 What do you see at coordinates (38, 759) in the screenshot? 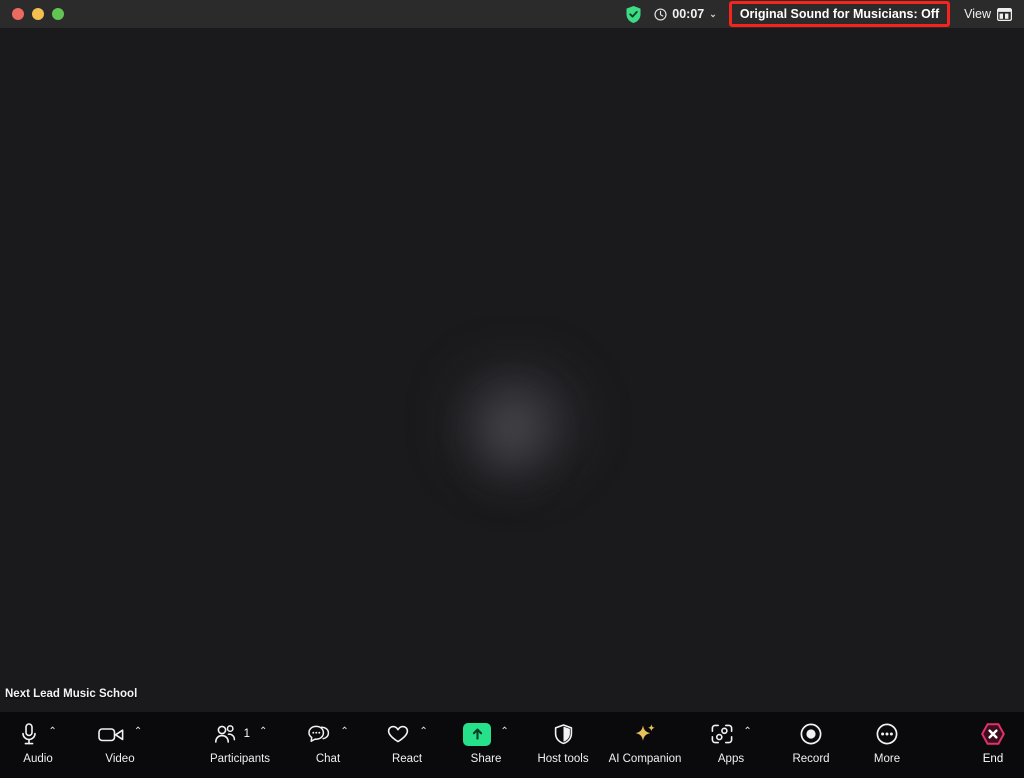
I see `toolbar-label-audio: Audio` at bounding box center [38, 759].